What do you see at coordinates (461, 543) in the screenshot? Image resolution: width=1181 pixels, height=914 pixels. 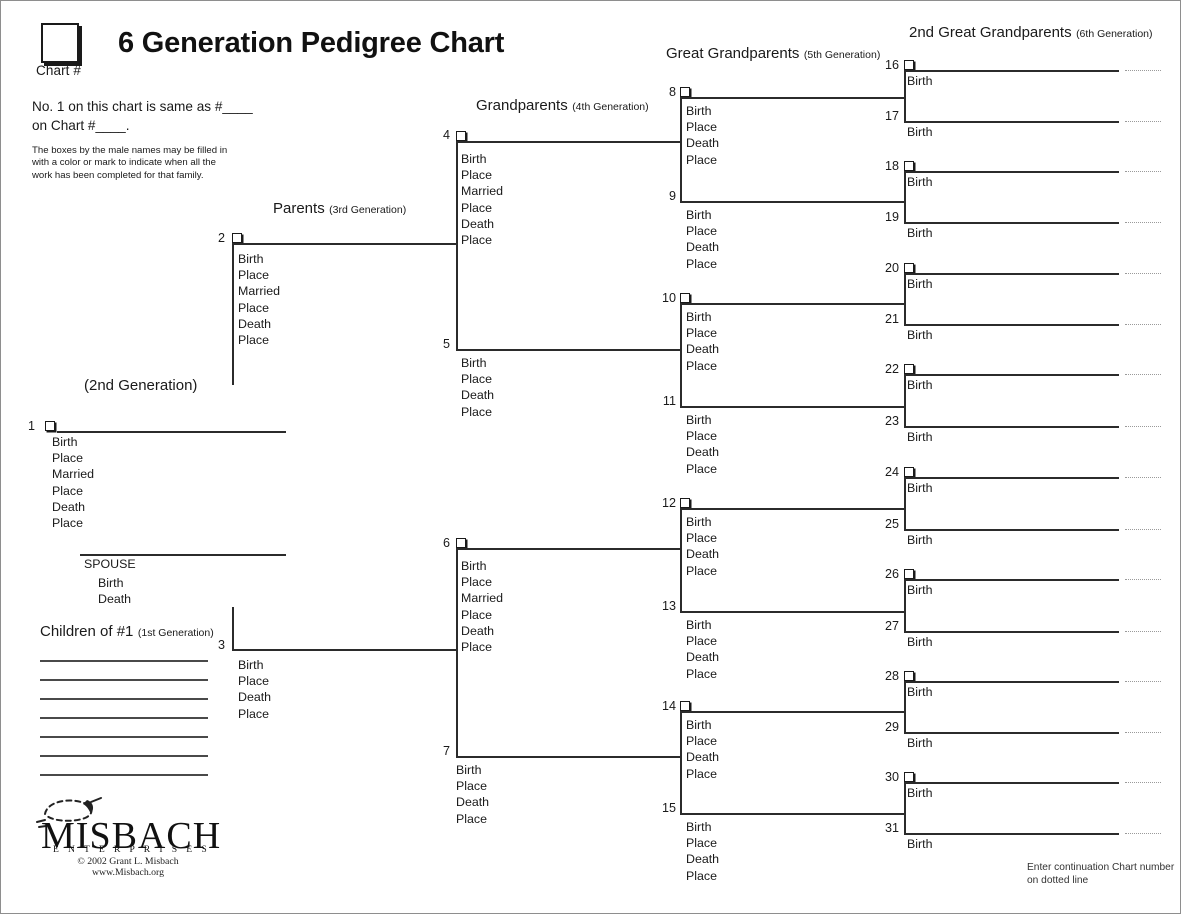 I see `person-6-completion-box` at bounding box center [461, 543].